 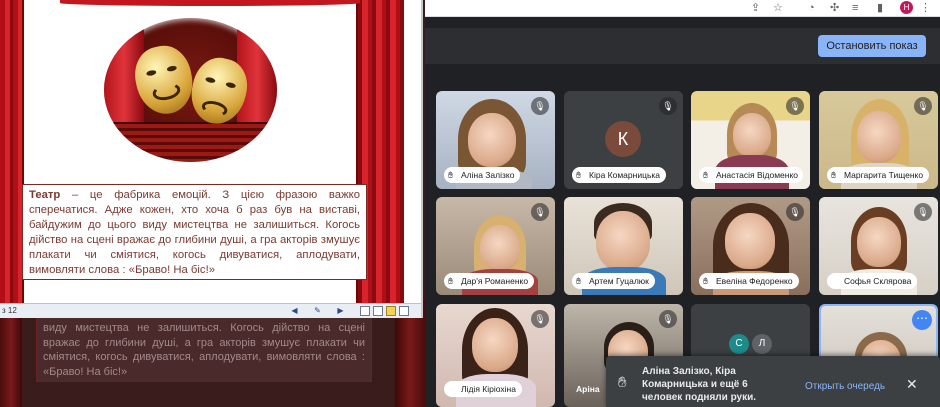 I want to click on participant-name: ✋︎ Аліна Залізко, so click(x=482, y=175).